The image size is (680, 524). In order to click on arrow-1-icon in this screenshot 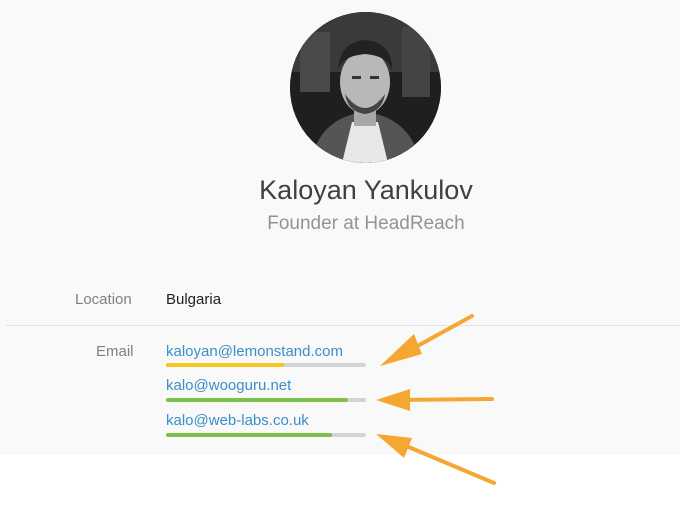, I will do `click(427, 340)`.